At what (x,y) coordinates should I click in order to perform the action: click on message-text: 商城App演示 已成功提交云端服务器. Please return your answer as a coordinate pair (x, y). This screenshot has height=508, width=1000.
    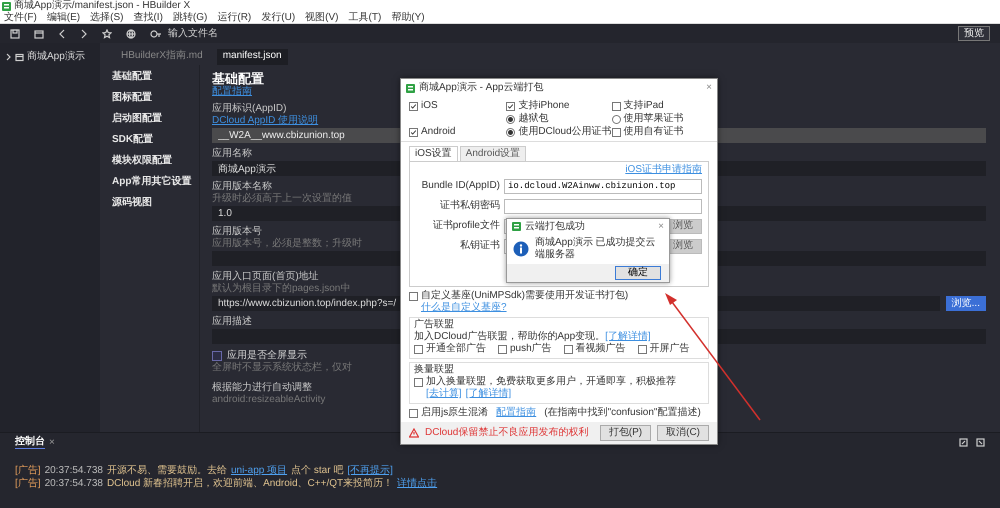
    Looking at the image, I should click on (596, 249).